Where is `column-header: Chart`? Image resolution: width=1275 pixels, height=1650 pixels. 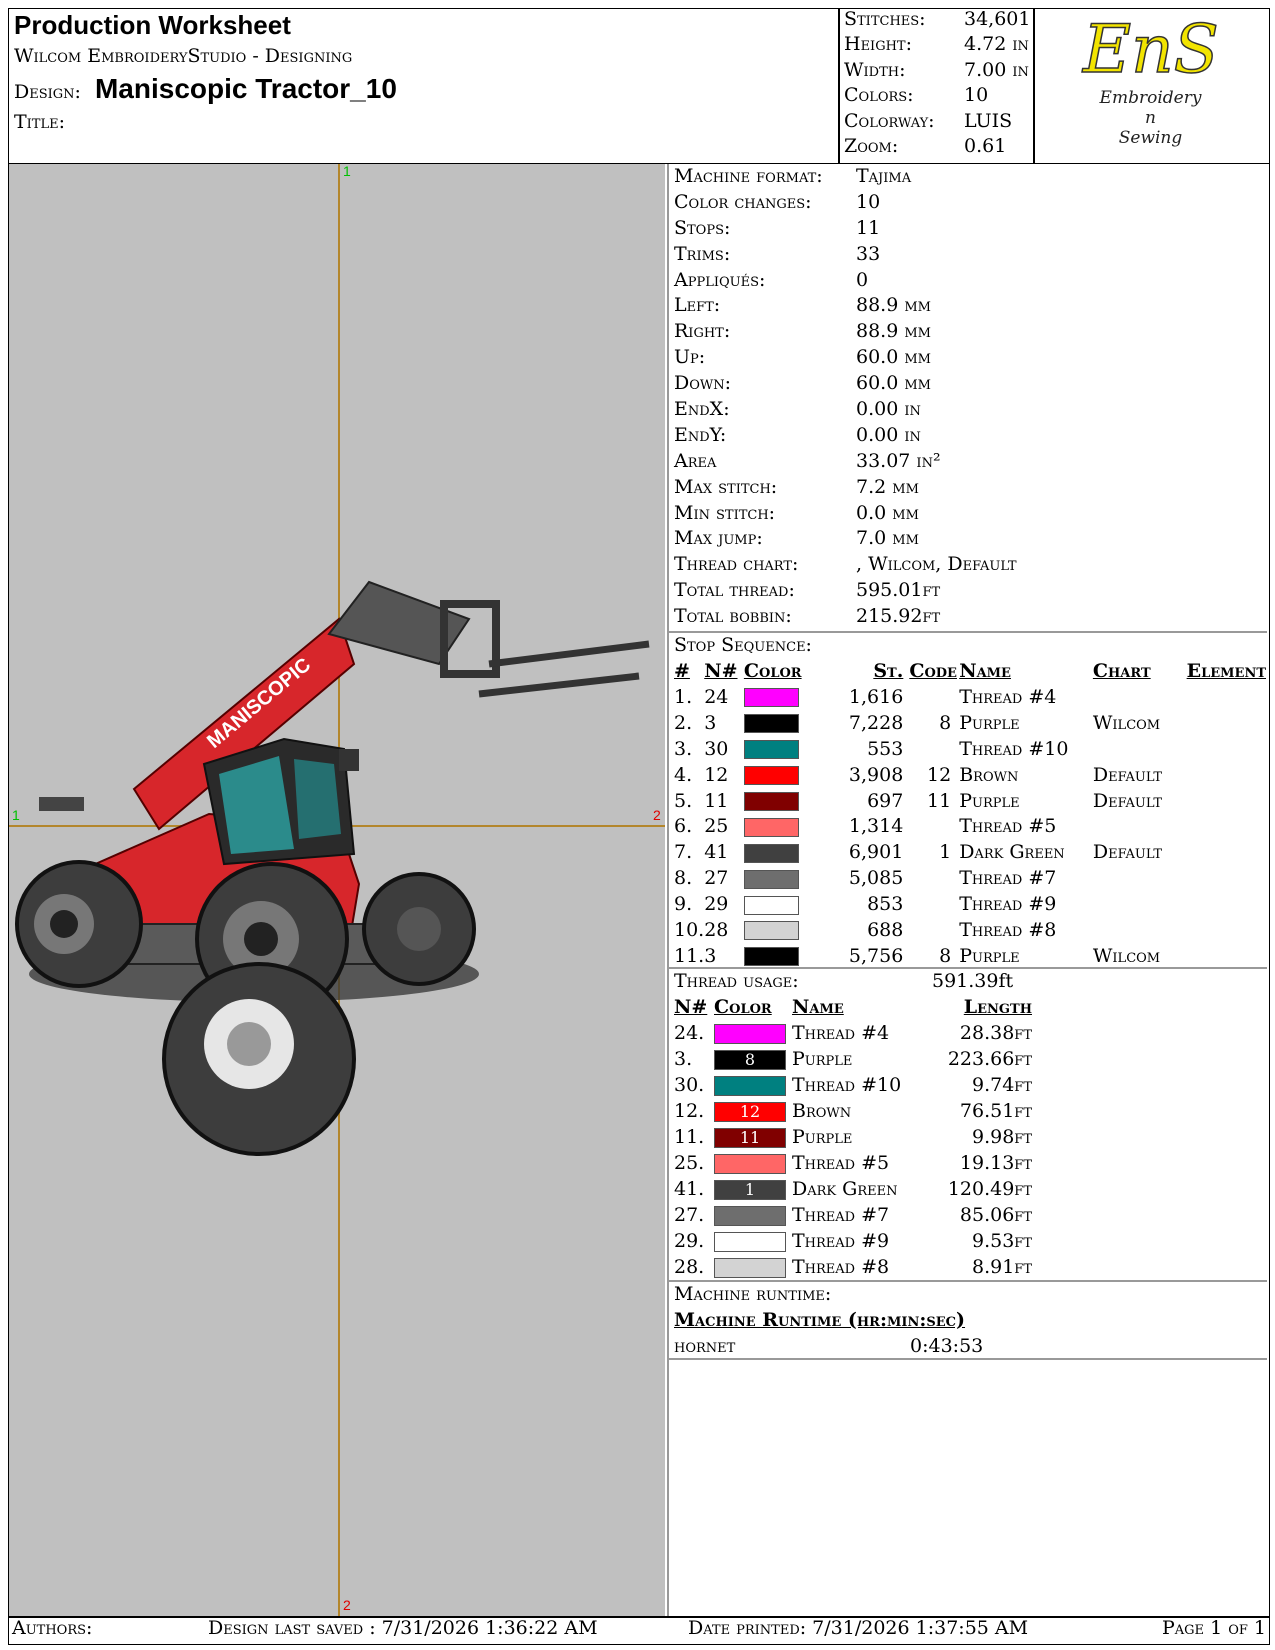 column-header: Chart is located at coordinates (1121, 671).